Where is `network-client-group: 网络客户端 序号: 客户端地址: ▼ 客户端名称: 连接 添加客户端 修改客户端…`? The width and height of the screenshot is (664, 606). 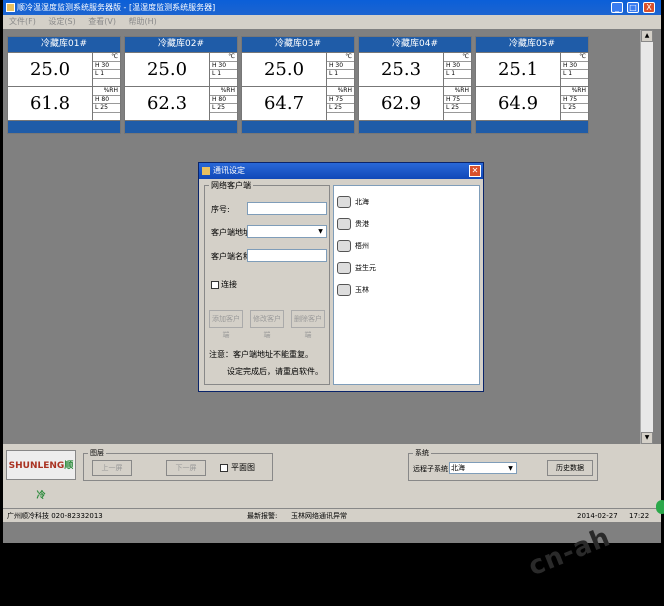 network-client-group: 网络客户端 序号: 客户端地址: ▼ 客户端名称: 连接 添加客户端 修改客户端… is located at coordinates (267, 282).